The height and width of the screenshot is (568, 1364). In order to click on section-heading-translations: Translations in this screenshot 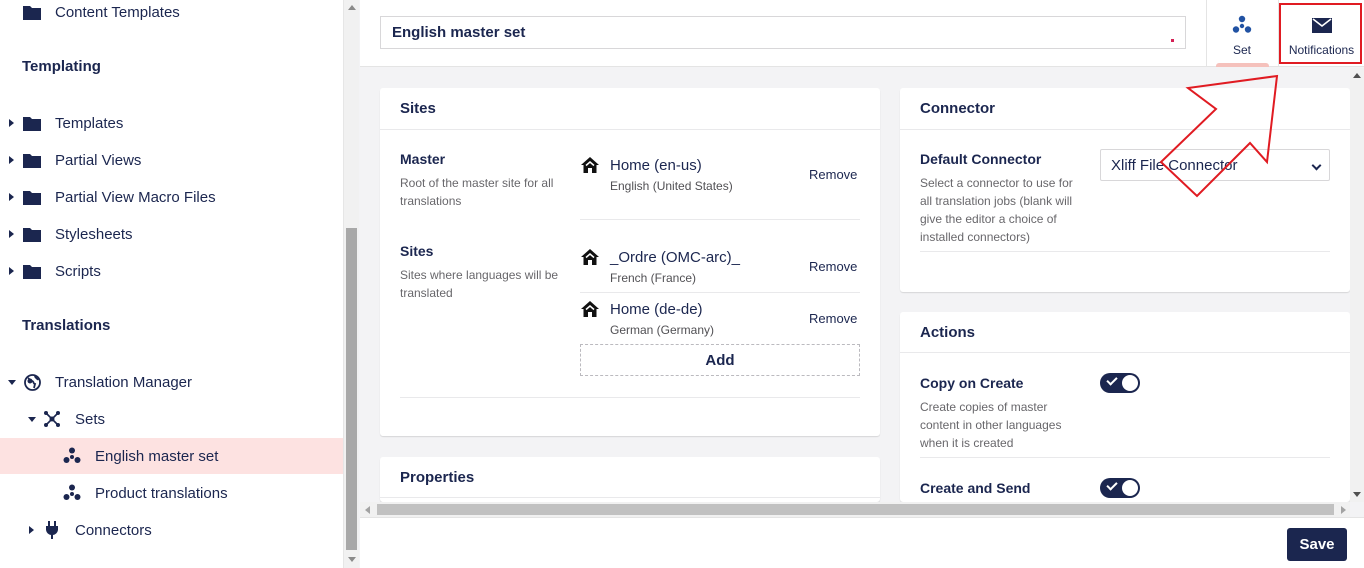, I will do `click(66, 325)`.